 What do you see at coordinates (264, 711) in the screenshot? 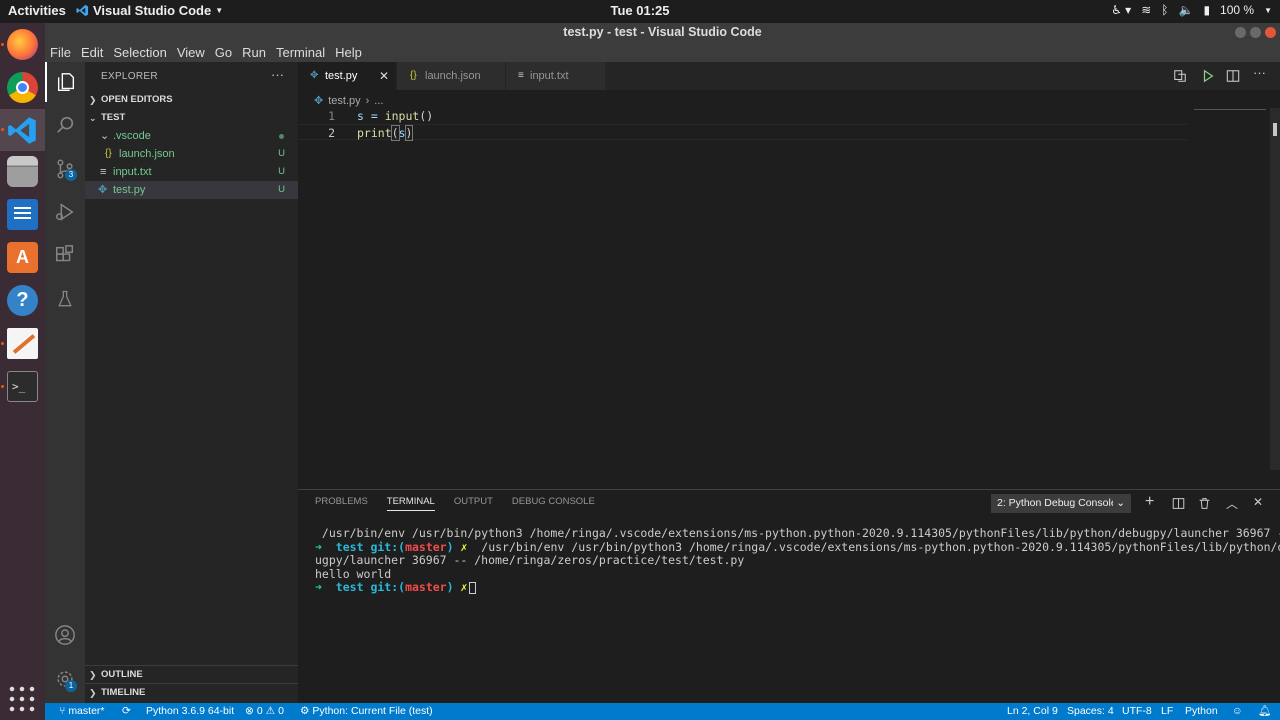
I see `problems-status: ⊗ 0 ⚠ 0` at bounding box center [264, 711].